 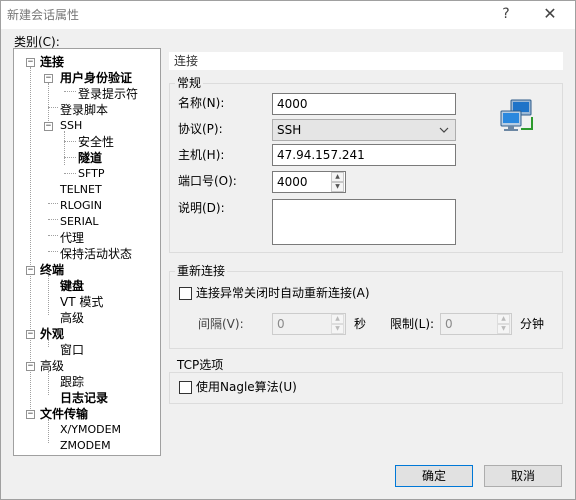 What do you see at coordinates (523, 476) in the screenshot?
I see `cancel-button: 取消` at bounding box center [523, 476].